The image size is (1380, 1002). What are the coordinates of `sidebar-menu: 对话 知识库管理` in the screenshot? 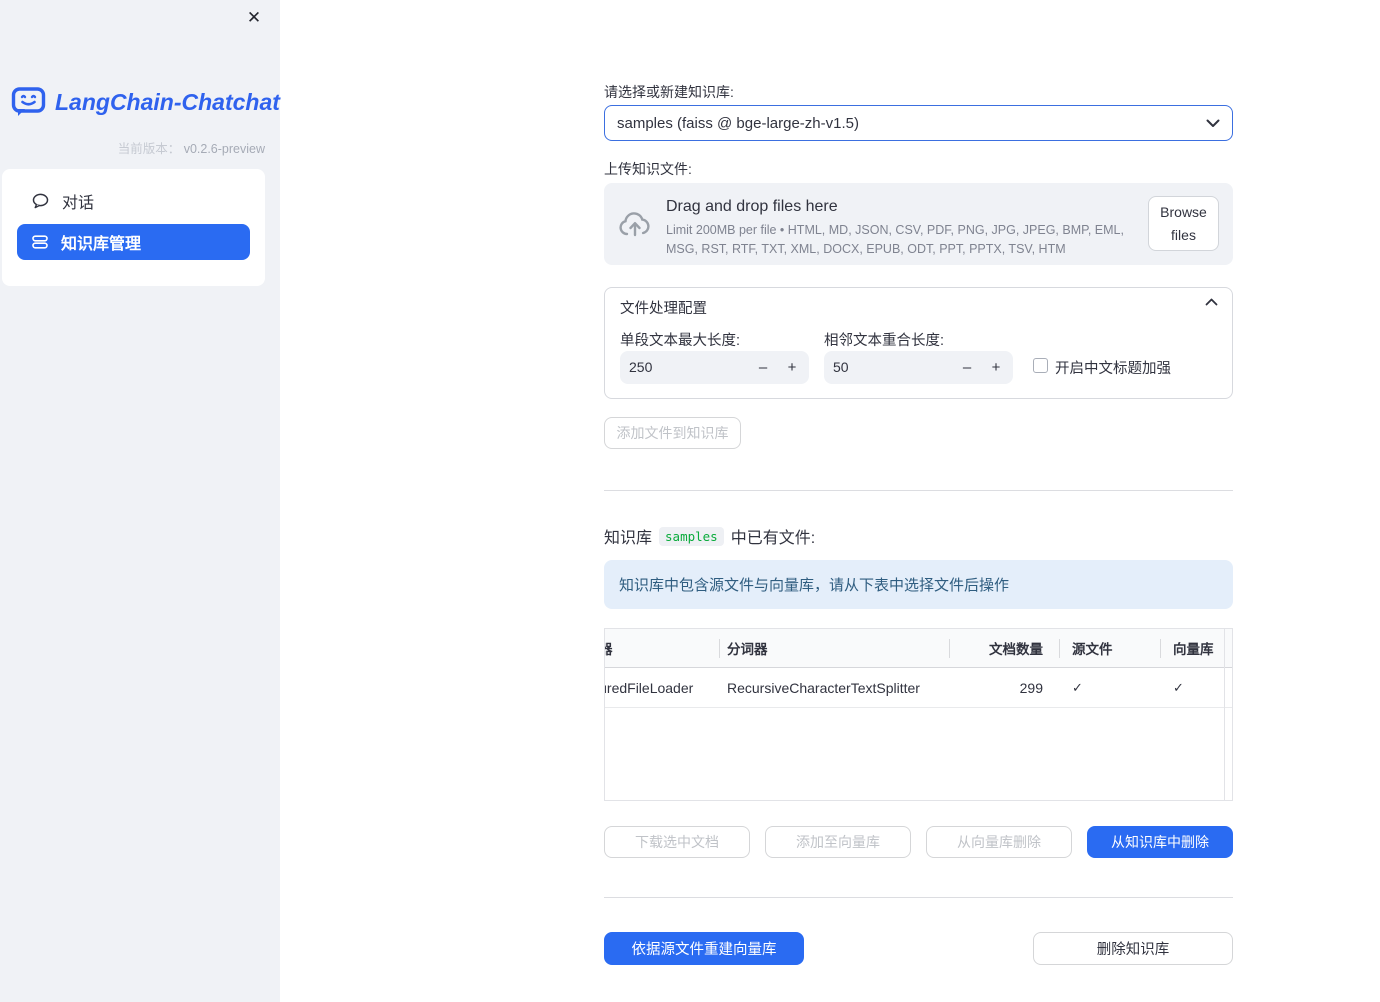 It's located at (133, 227).